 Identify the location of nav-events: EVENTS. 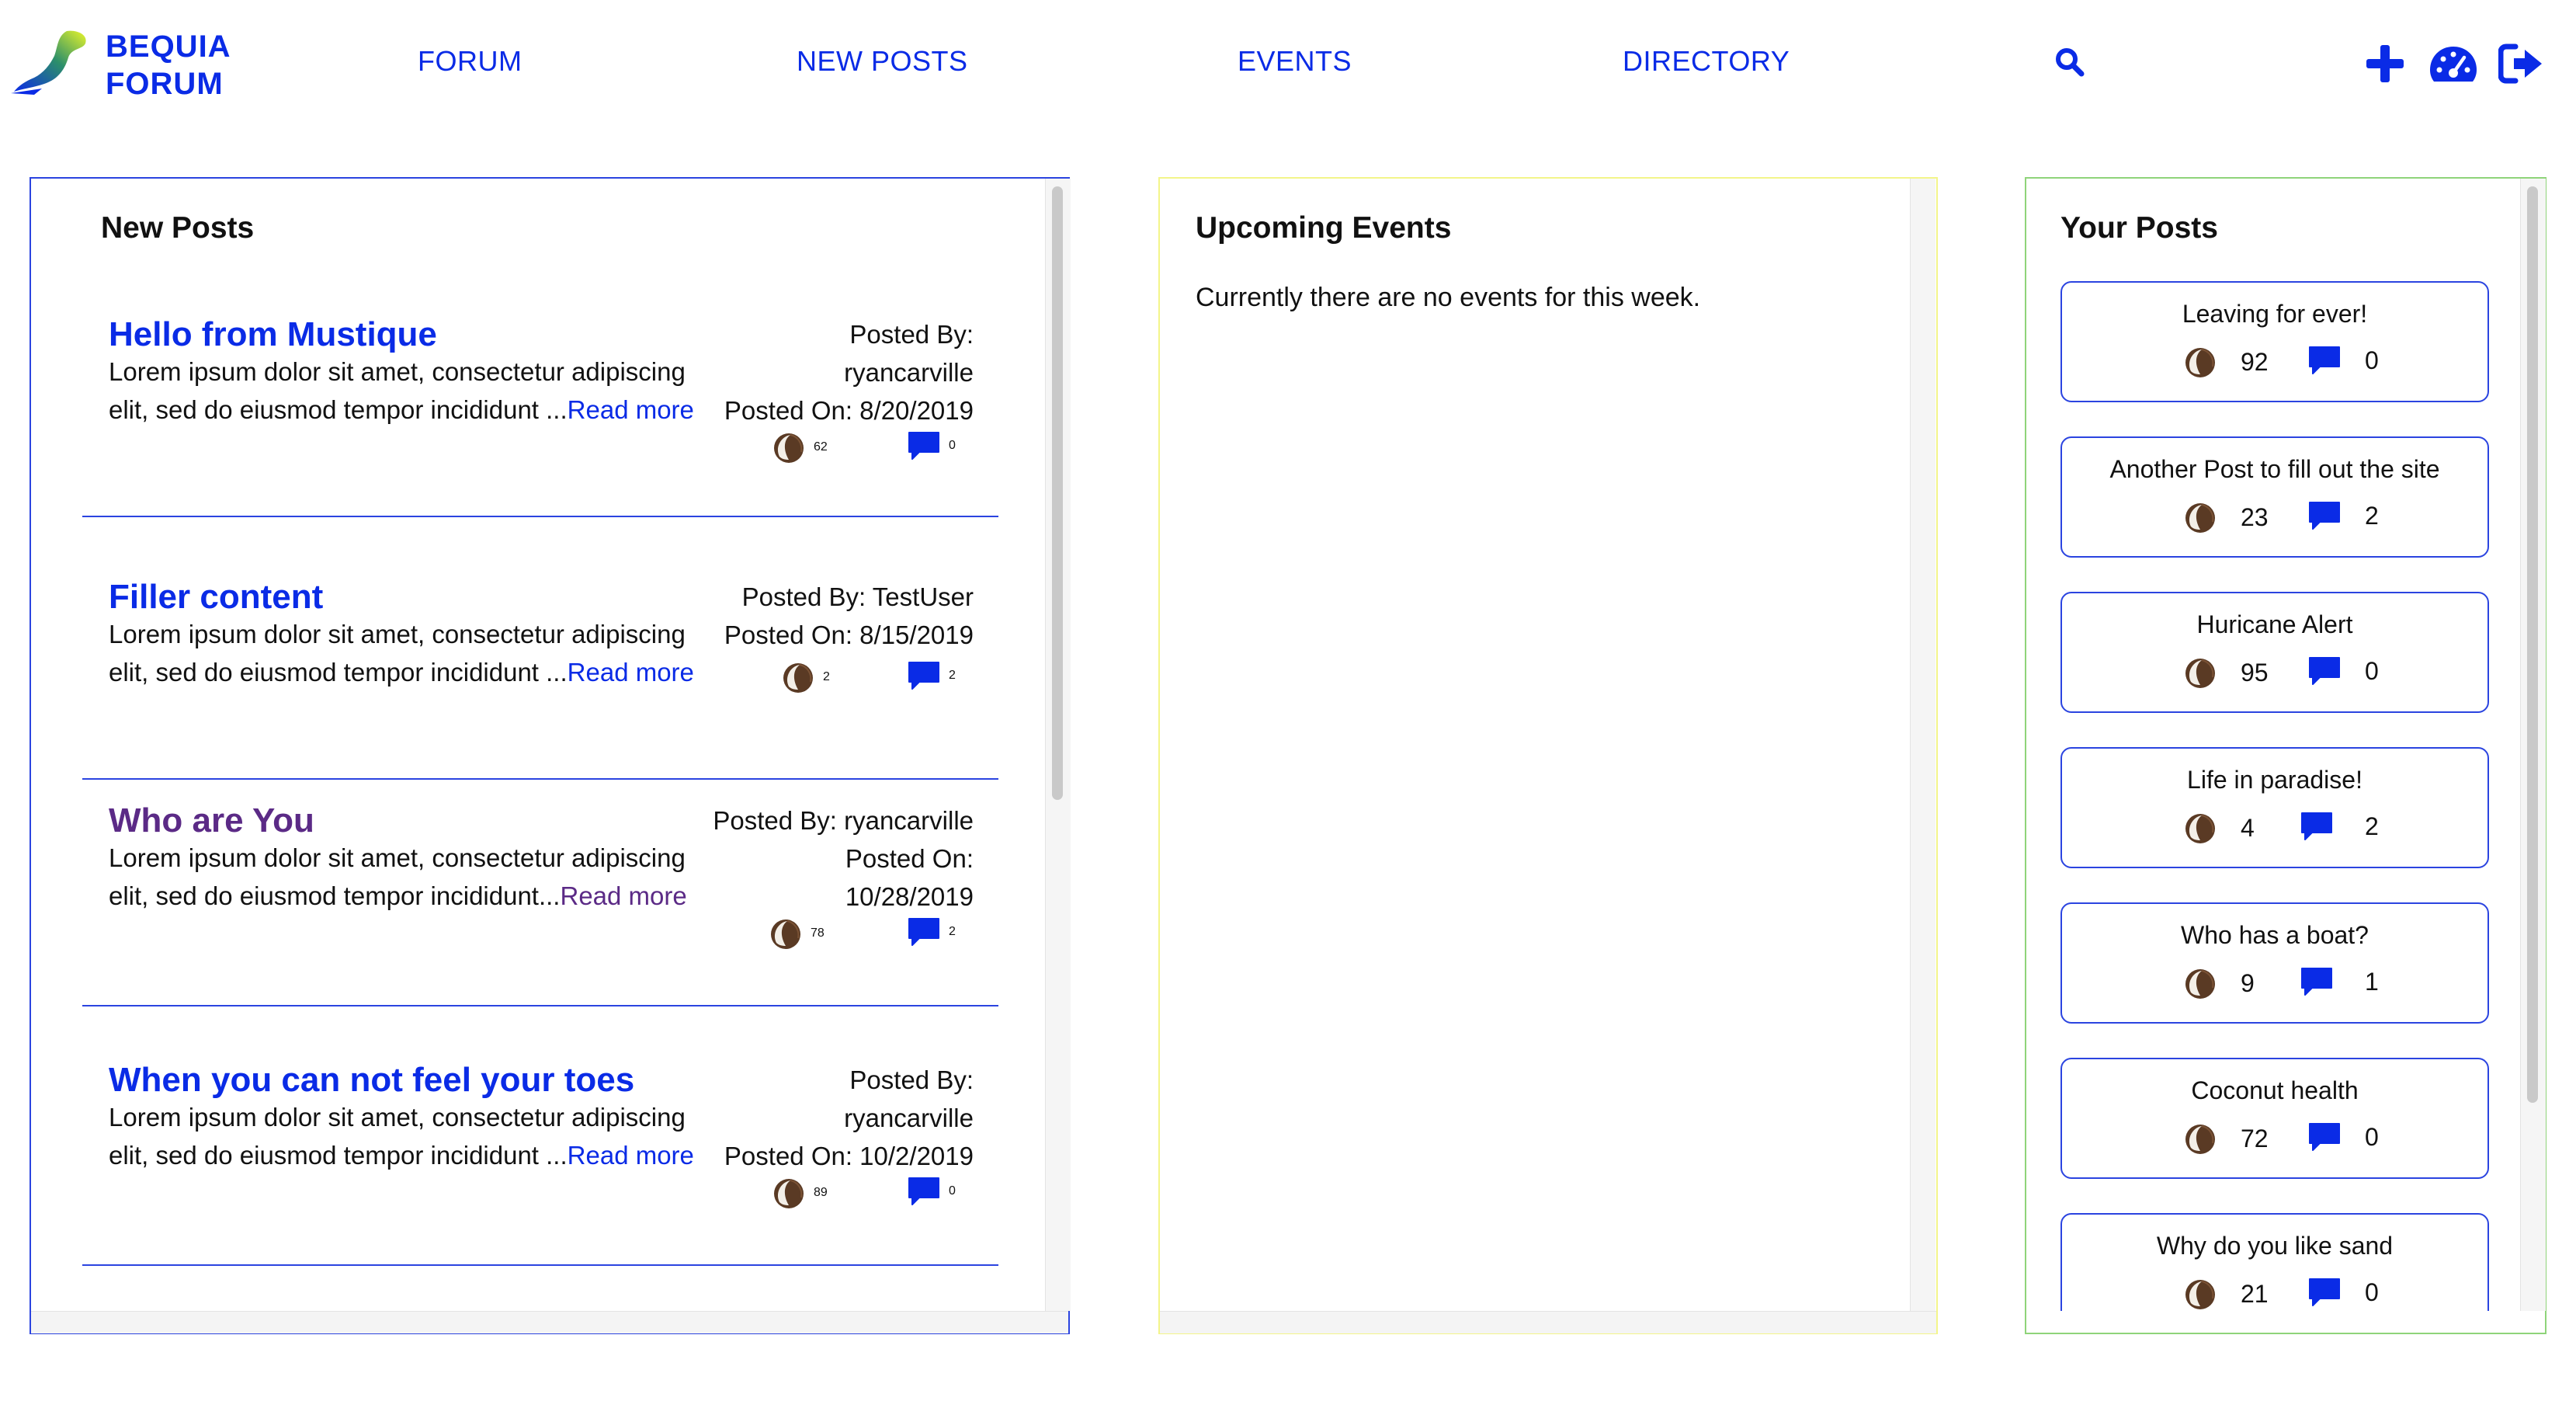
(1295, 62).